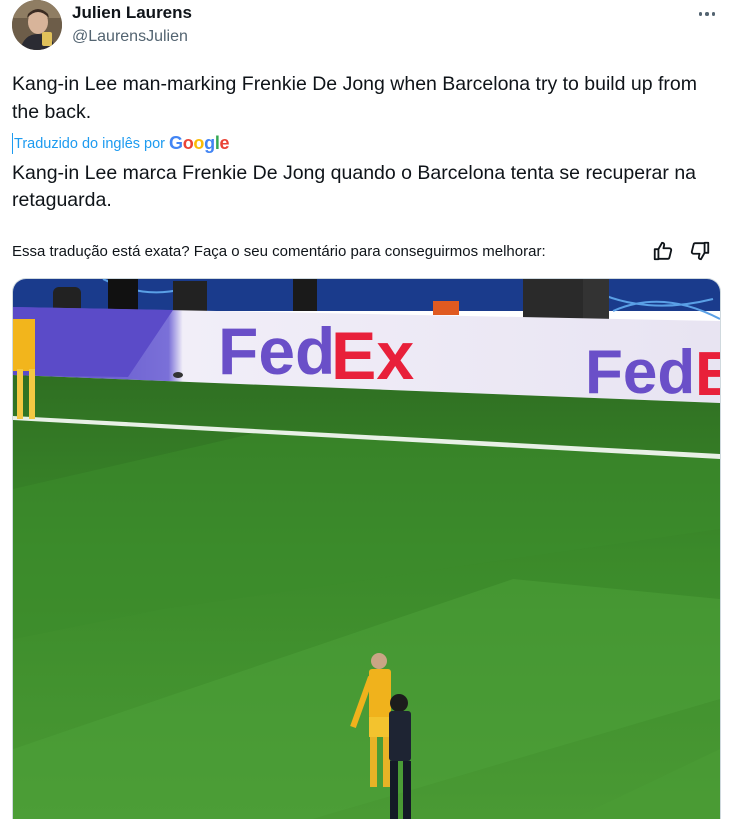  What do you see at coordinates (132, 13) in the screenshot?
I see `author-name: Julien Laurens` at bounding box center [132, 13].